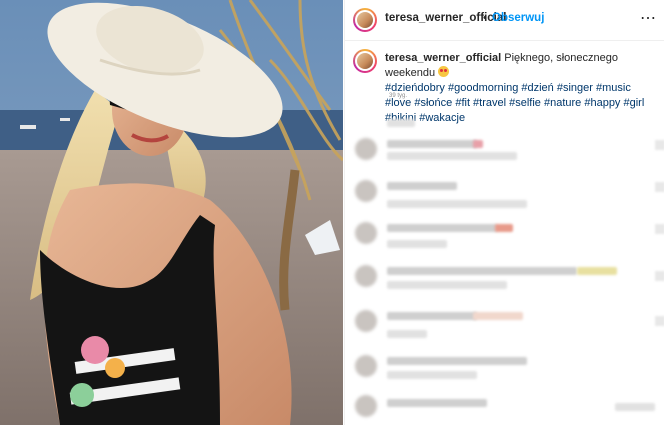 The width and height of the screenshot is (664, 425). I want to click on caption-timestamp: 39 tyg., so click(398, 96).